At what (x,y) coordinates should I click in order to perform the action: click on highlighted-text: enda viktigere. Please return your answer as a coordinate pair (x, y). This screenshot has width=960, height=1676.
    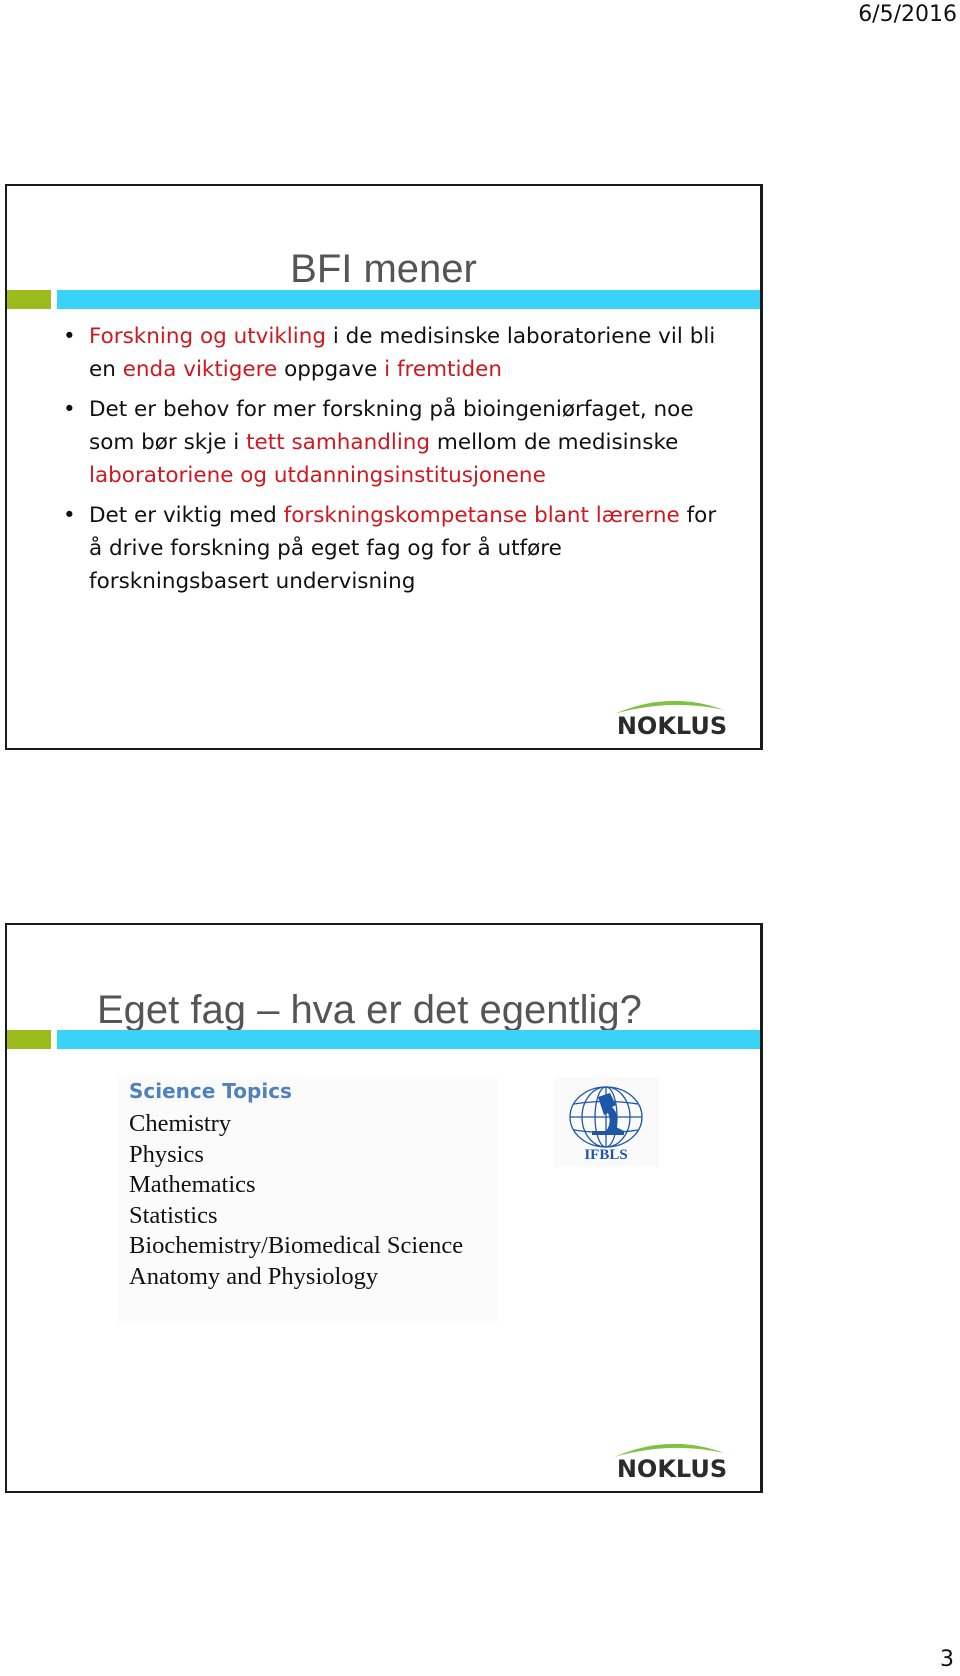
    Looking at the image, I should click on (200, 369).